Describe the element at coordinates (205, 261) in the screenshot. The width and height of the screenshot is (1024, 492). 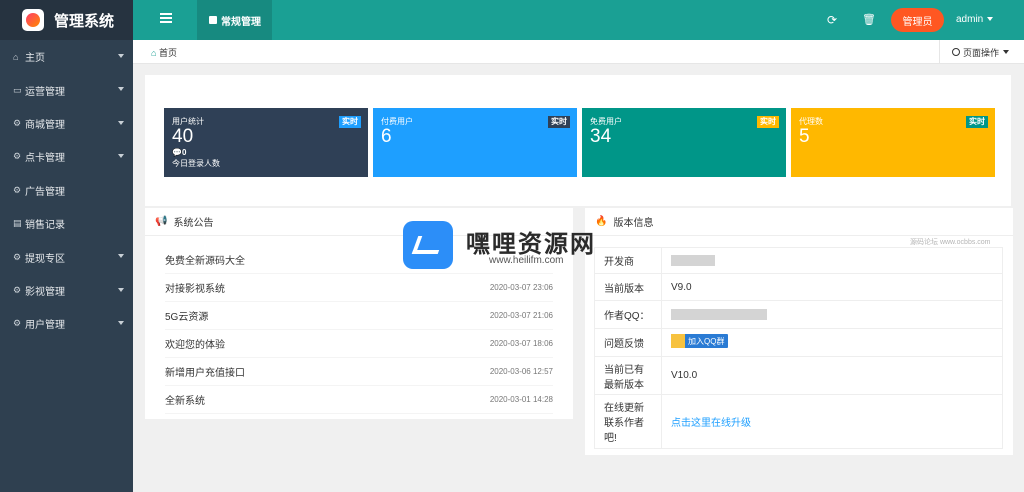
I see `notice-item-title: 免费全新源码大全` at that location.